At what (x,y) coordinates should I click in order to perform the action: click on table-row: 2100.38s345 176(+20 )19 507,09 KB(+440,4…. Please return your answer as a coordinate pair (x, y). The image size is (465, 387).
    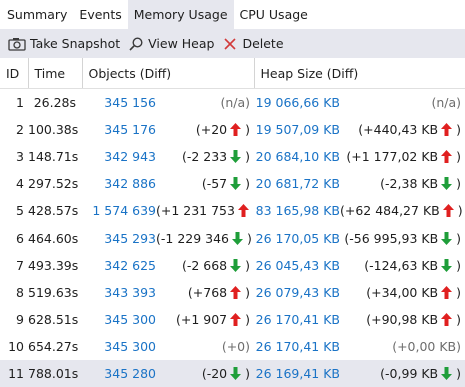
    Looking at the image, I should click on (232, 129).